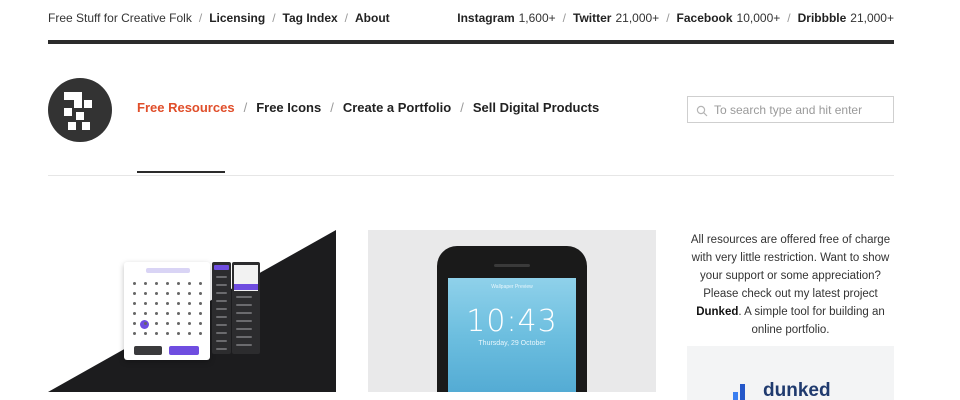  What do you see at coordinates (790, 373) in the screenshot?
I see `dunked-promo-banner: dunked` at bounding box center [790, 373].